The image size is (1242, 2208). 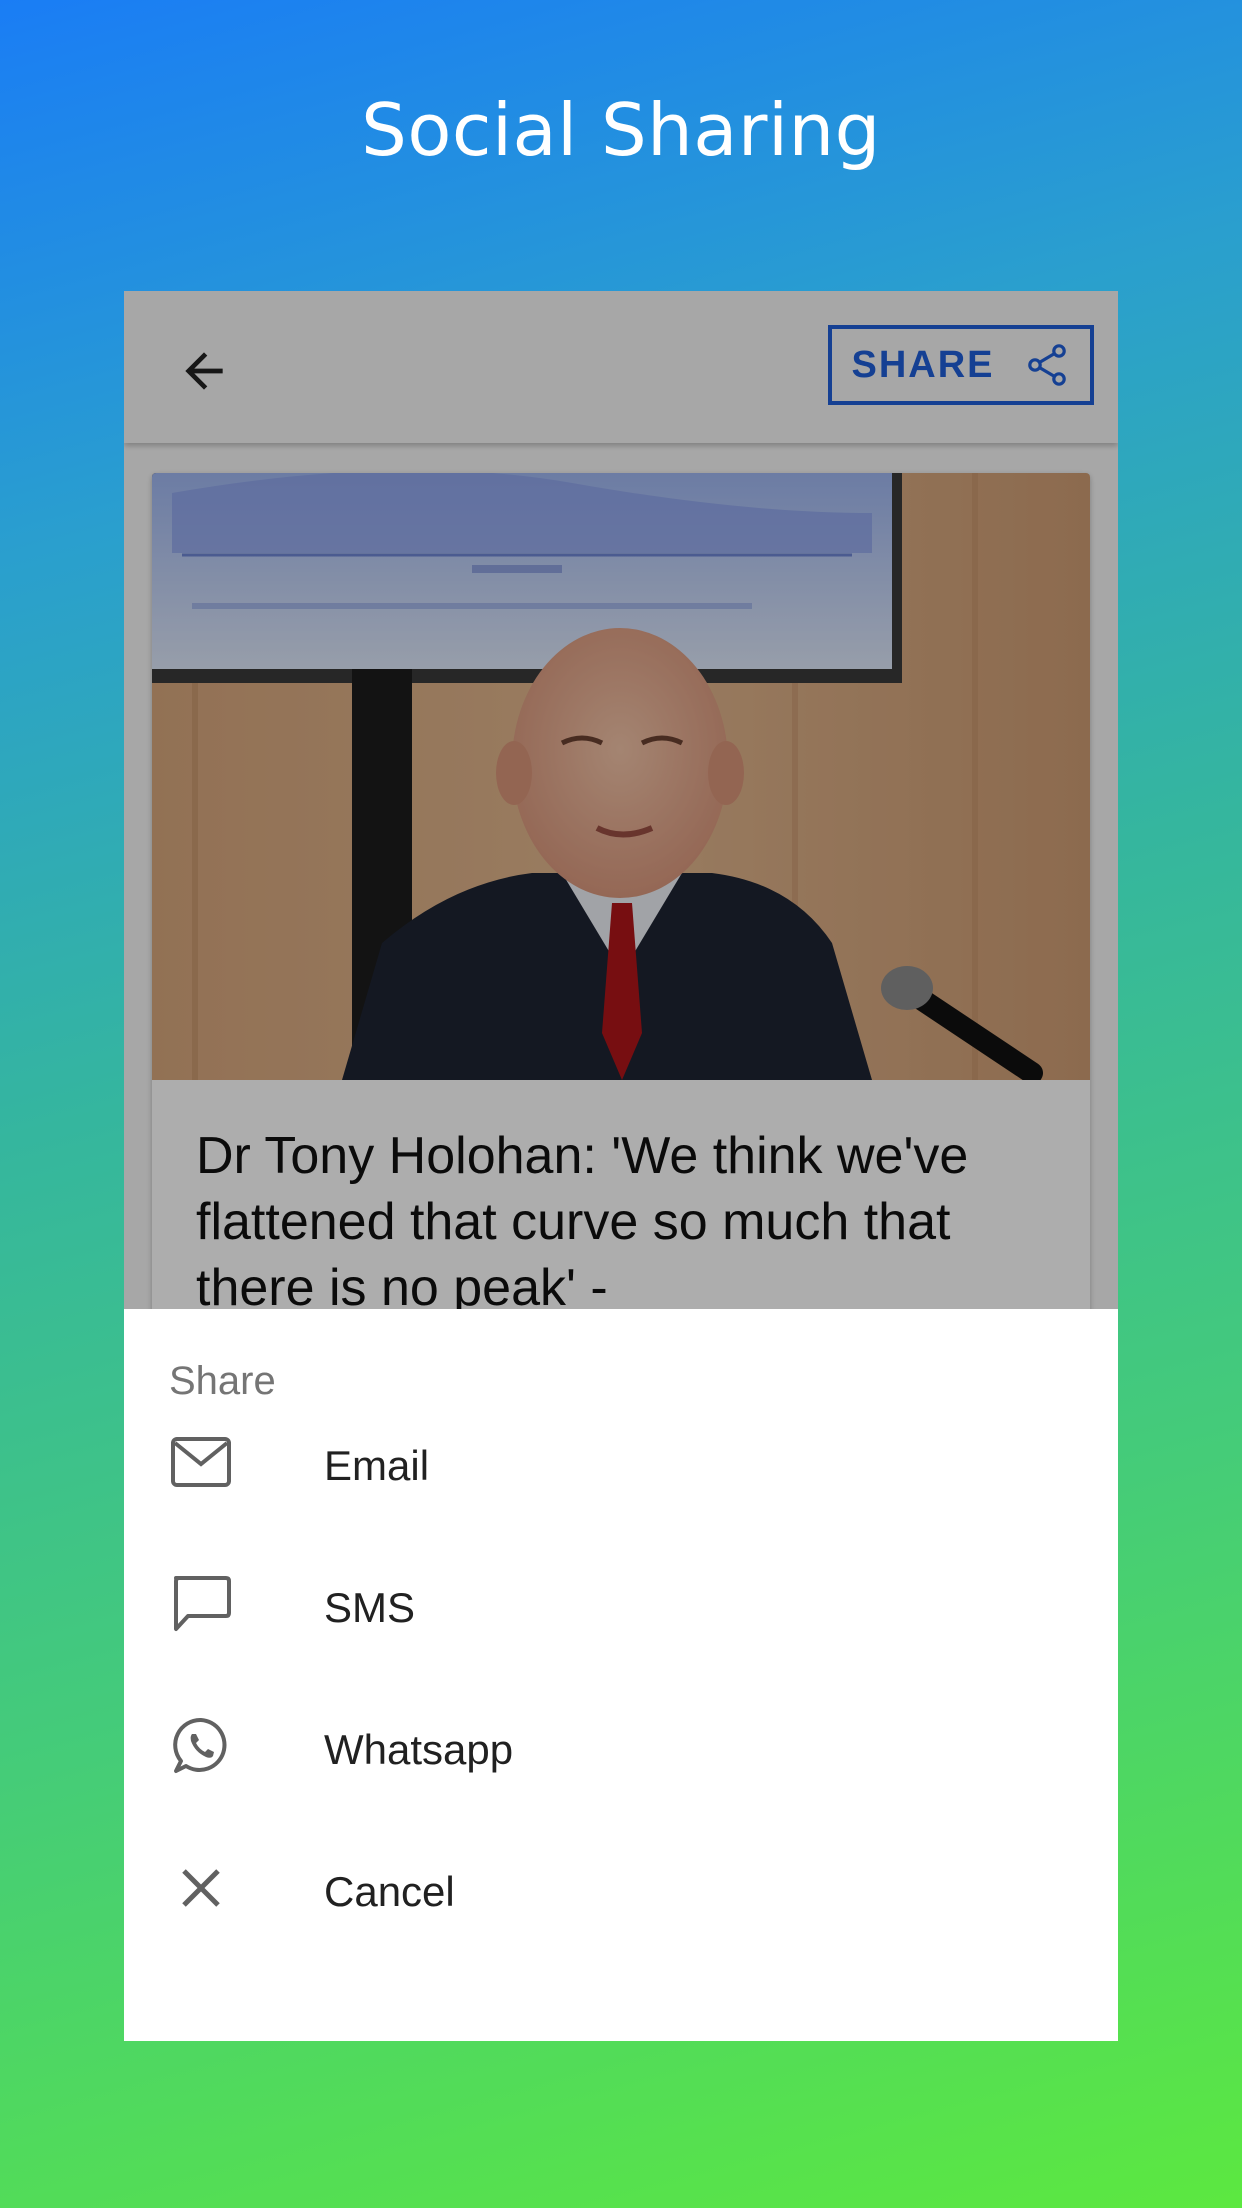 I want to click on promo-title: Social Sharing, so click(x=621, y=130).